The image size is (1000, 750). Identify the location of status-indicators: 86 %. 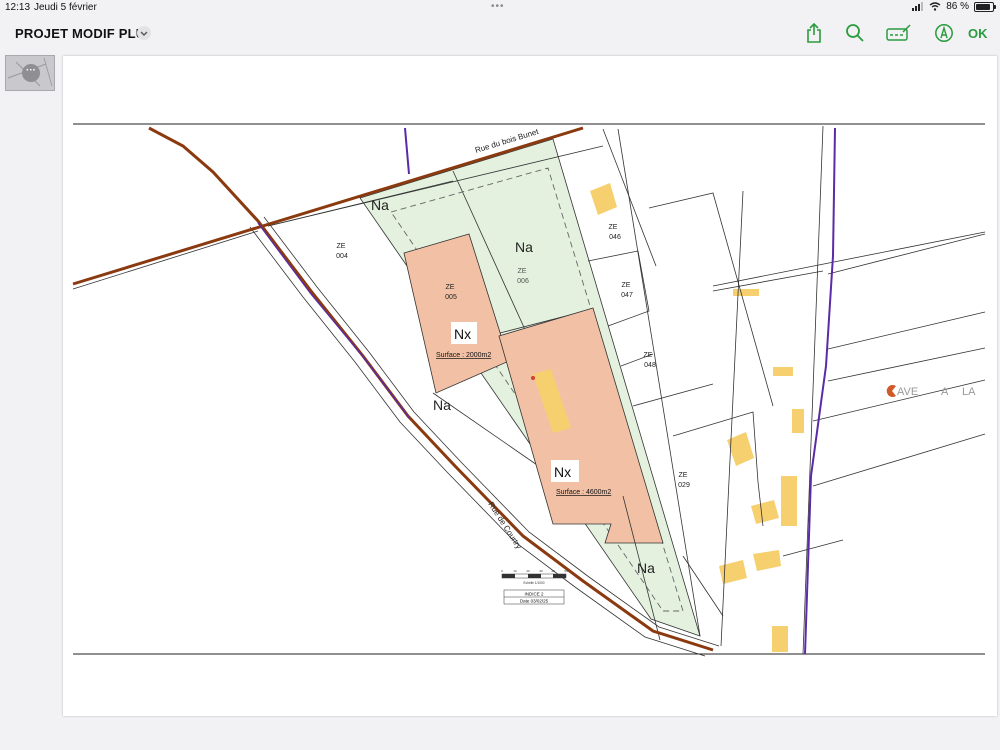
(954, 6).